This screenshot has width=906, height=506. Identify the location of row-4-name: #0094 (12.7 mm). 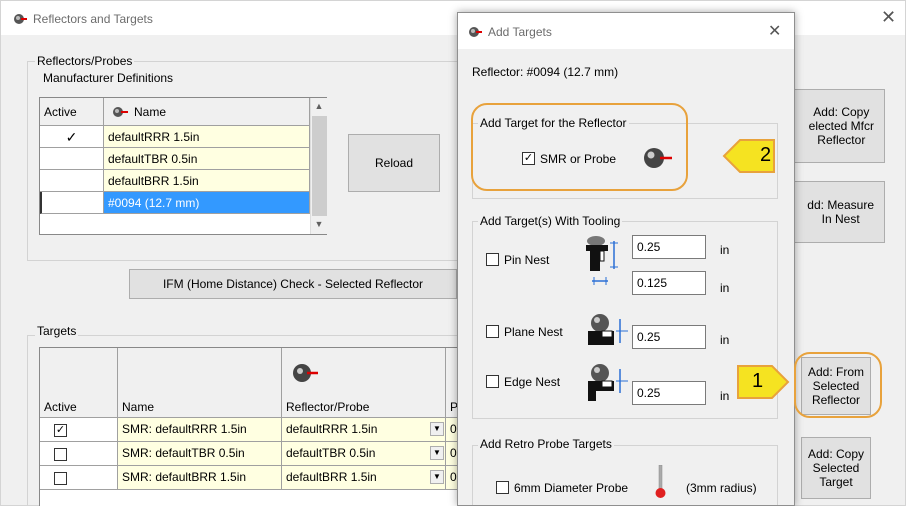
(207, 203).